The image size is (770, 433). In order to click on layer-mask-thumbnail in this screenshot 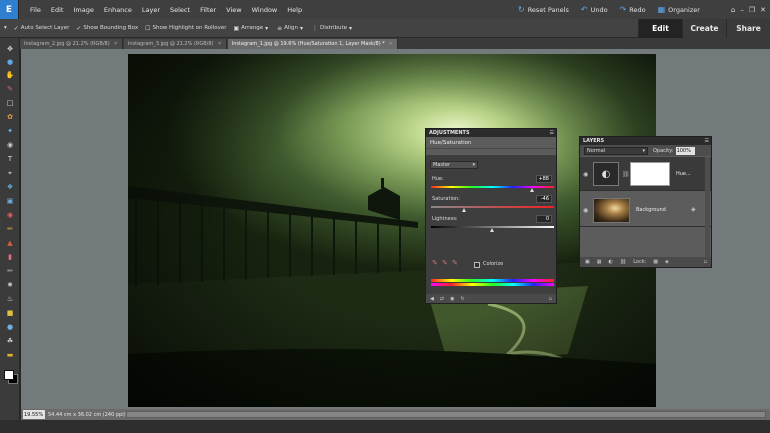, I will do `click(650, 174)`.